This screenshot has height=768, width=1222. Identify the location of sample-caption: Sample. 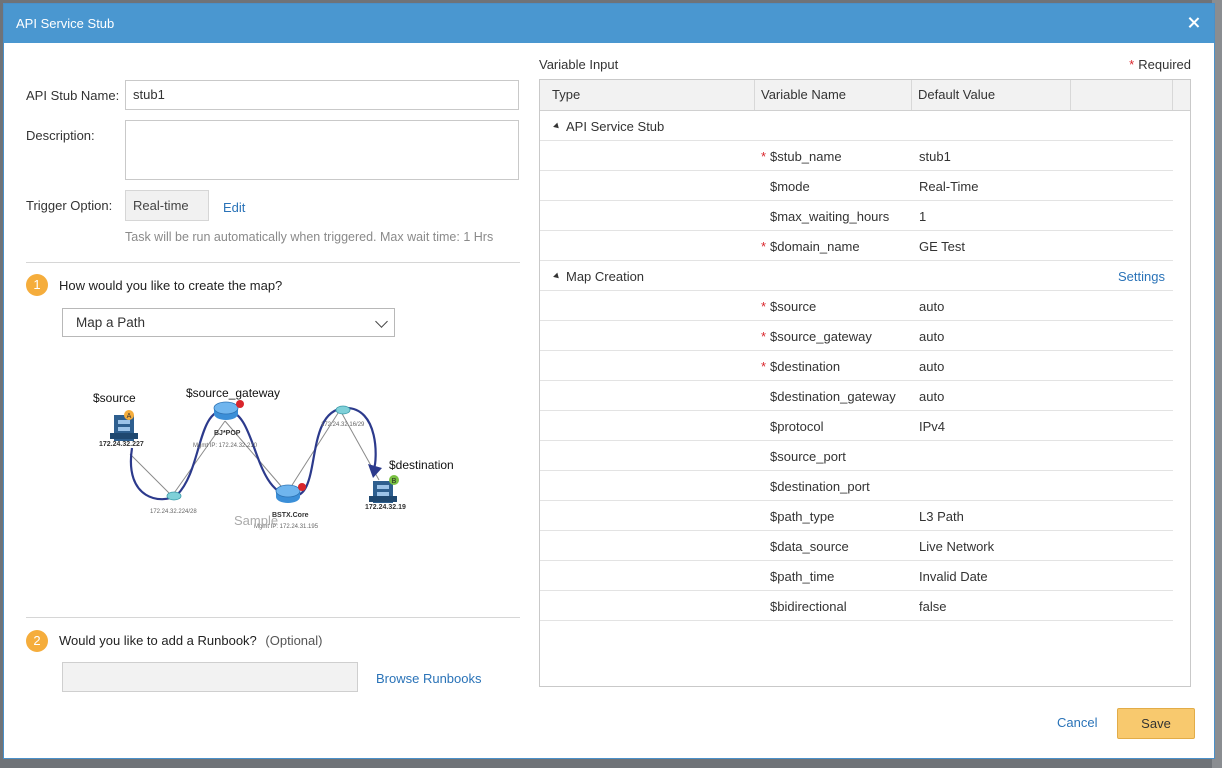
(256, 520).